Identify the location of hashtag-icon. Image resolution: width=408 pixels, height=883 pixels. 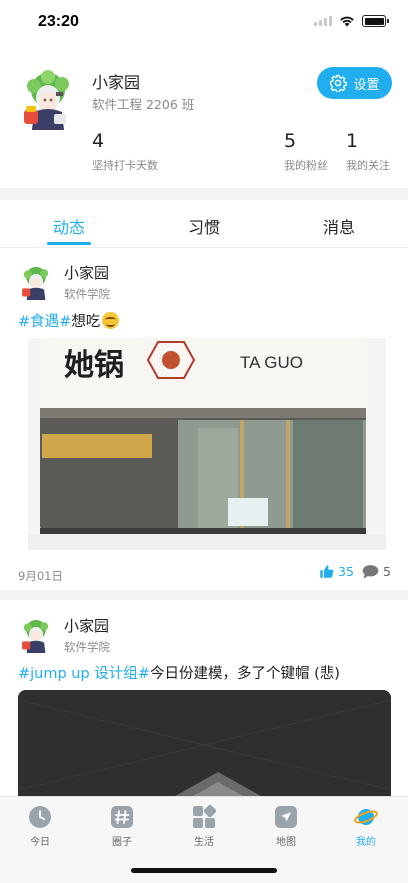
(122, 817).